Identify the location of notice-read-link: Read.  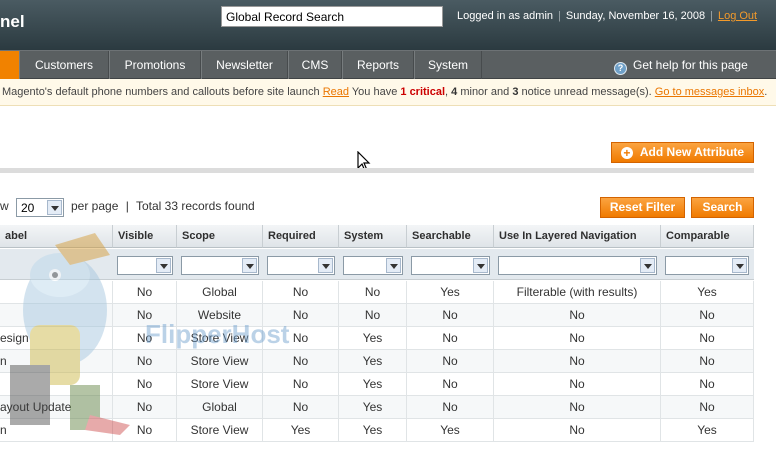
(336, 92).